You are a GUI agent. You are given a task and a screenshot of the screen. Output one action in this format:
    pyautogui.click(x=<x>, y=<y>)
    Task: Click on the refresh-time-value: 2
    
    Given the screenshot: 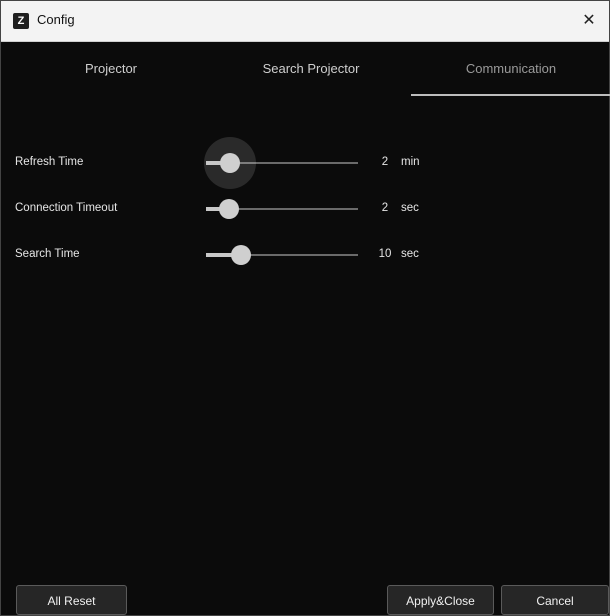 What is the action you would take?
    pyautogui.click(x=385, y=162)
    